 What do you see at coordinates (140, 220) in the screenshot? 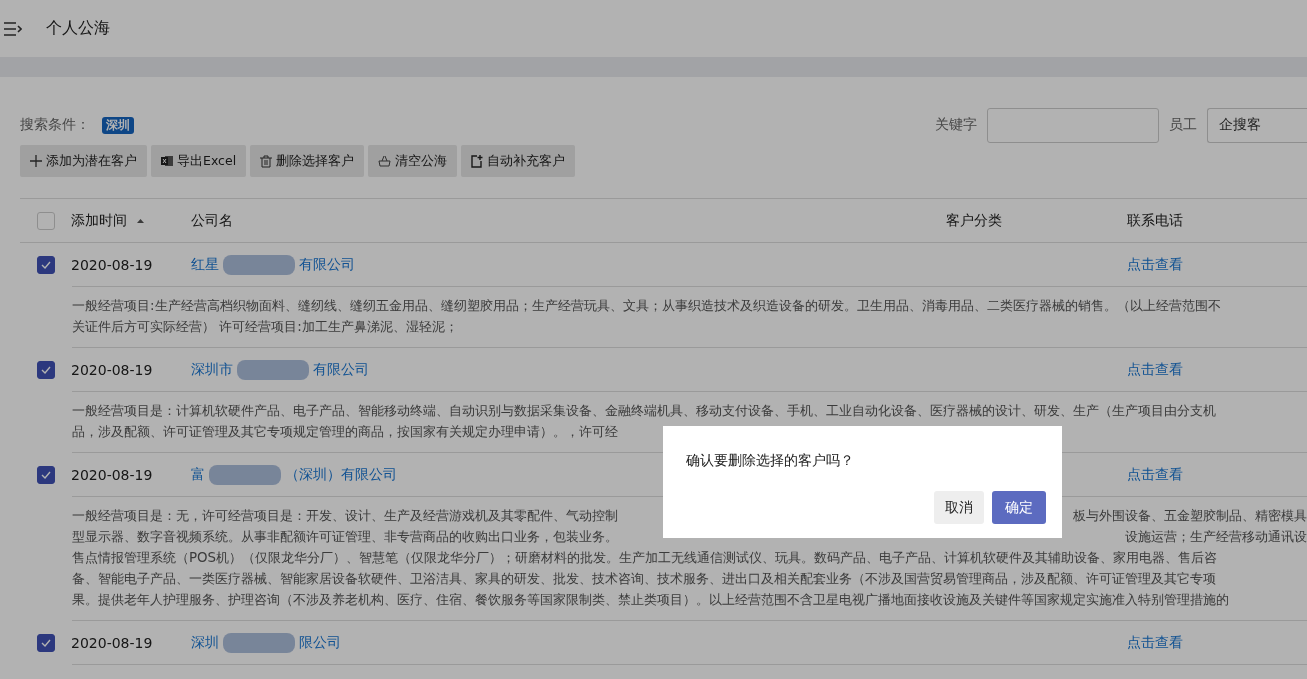
I see `sort-ascending-icon` at bounding box center [140, 220].